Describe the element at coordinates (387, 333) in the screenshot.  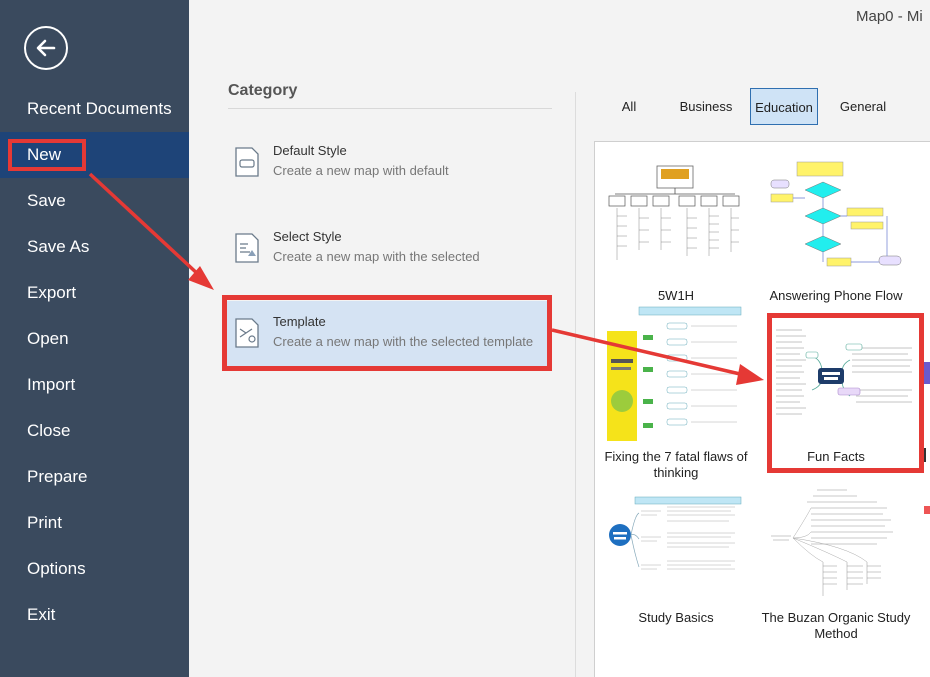
I see `highlight-box-template` at that location.